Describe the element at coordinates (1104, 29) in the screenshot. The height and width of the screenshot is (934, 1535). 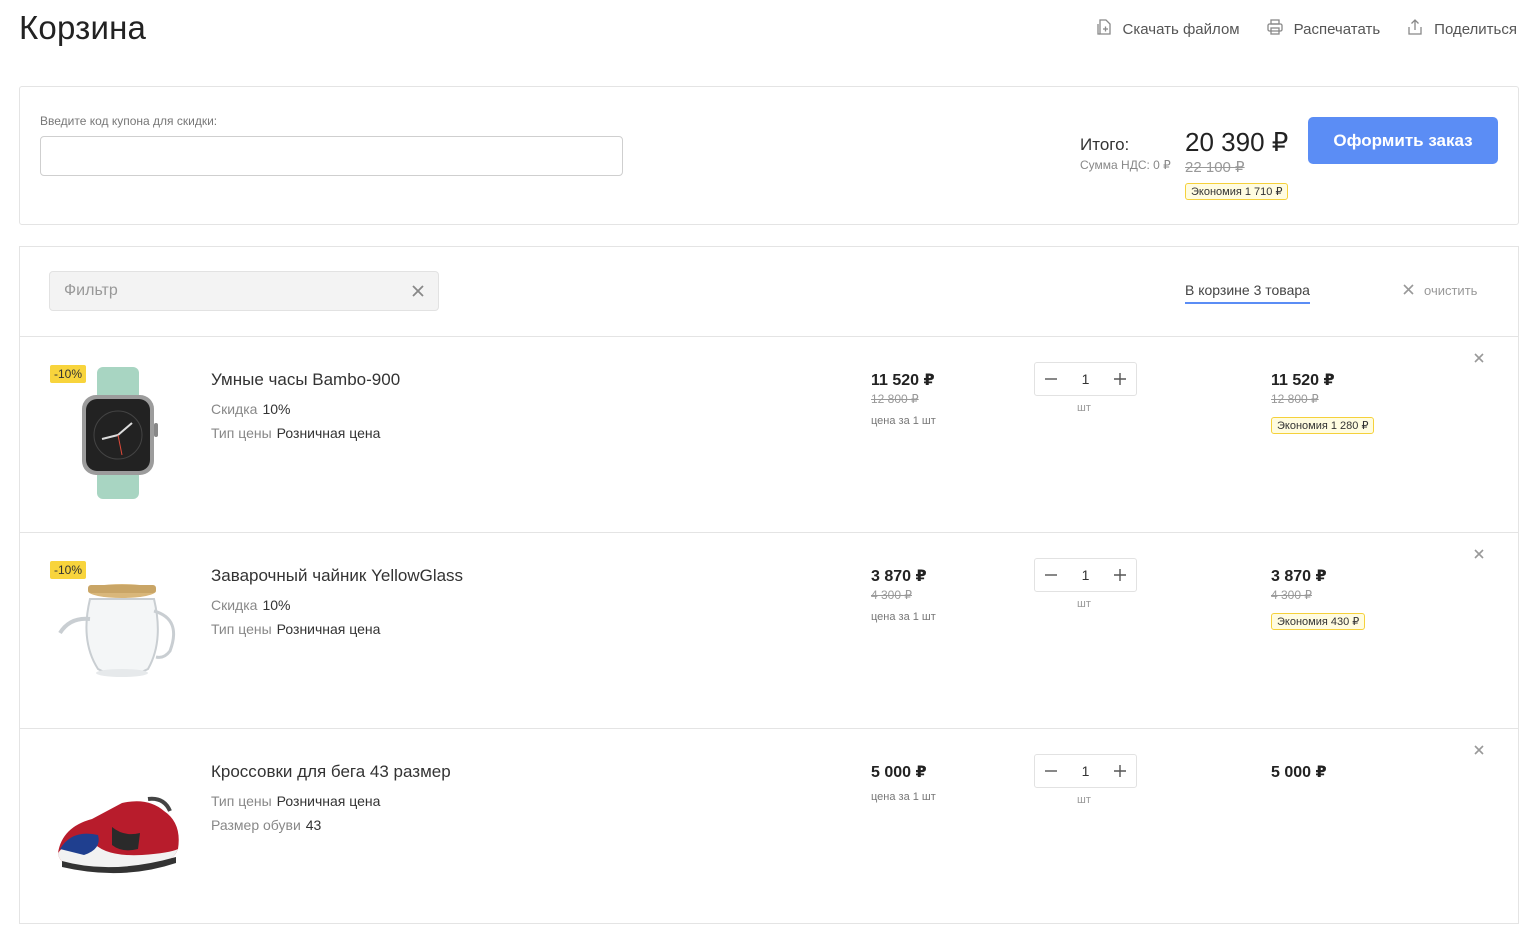
I see `download-file-icon` at that location.